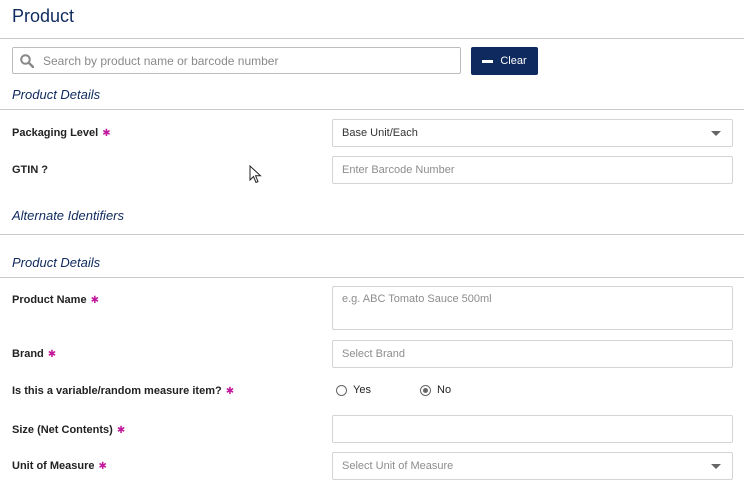 The height and width of the screenshot is (488, 744). I want to click on search-box, so click(236, 60).